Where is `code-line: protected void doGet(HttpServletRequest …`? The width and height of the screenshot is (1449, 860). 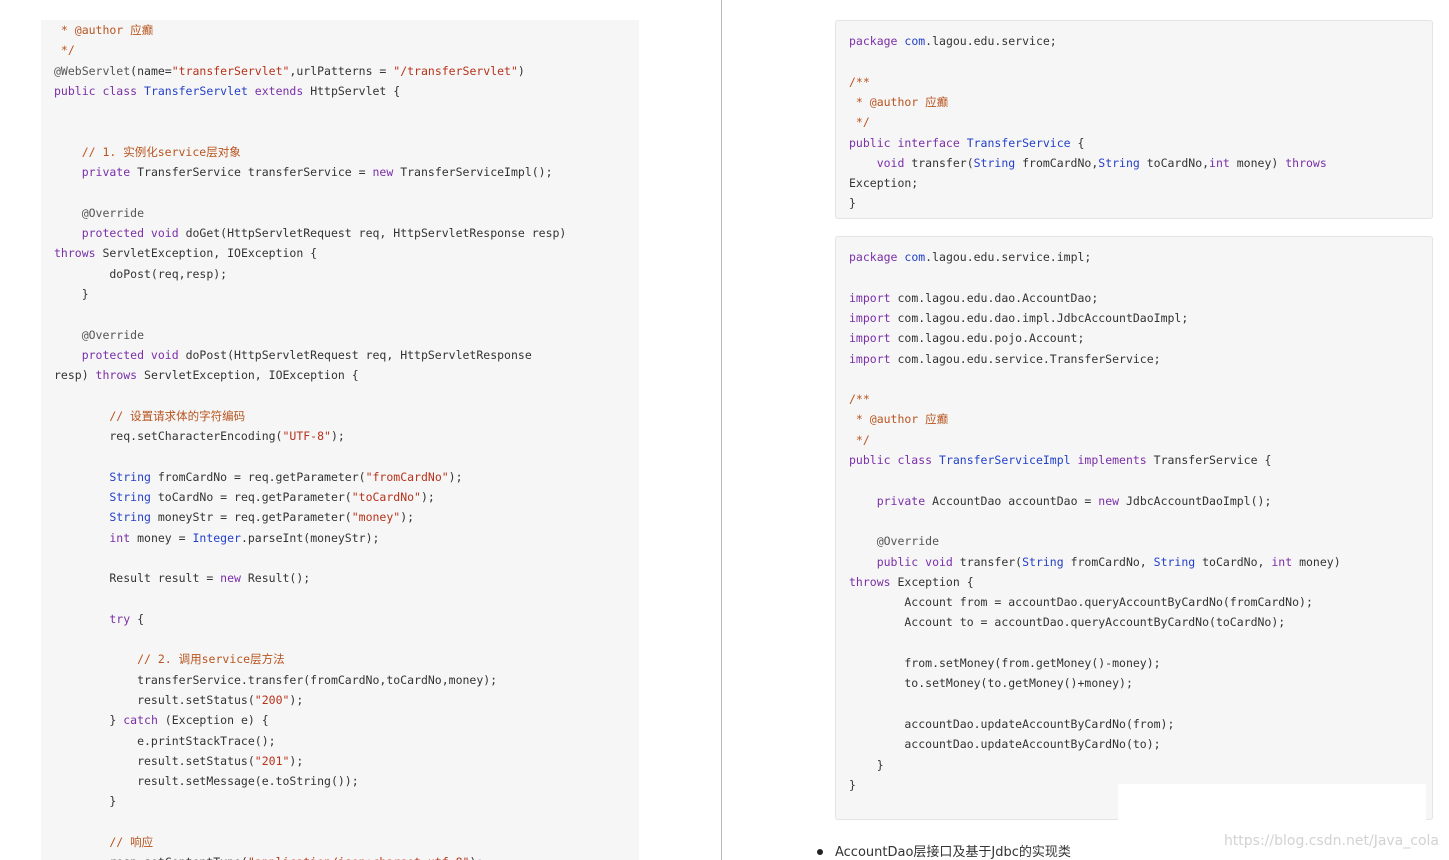
code-line: protected void doGet(HttpServletRequest … is located at coordinates (310, 233).